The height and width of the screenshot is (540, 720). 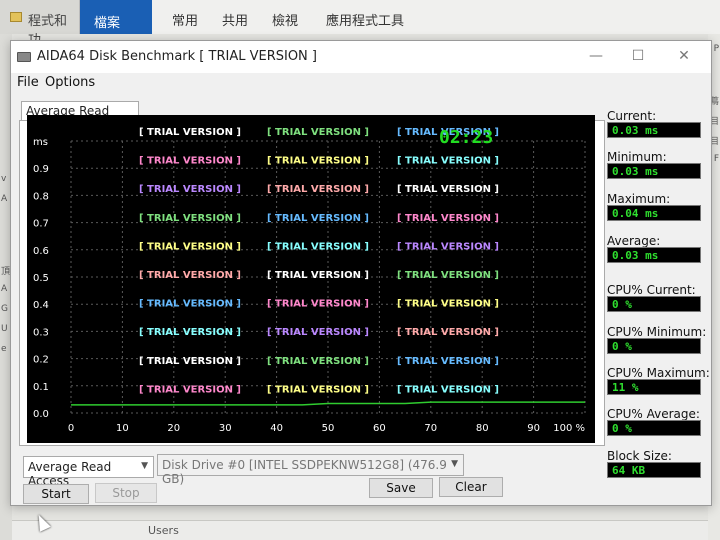 I want to click on ribbon-tab-file: 檔案, so click(x=116, y=17).